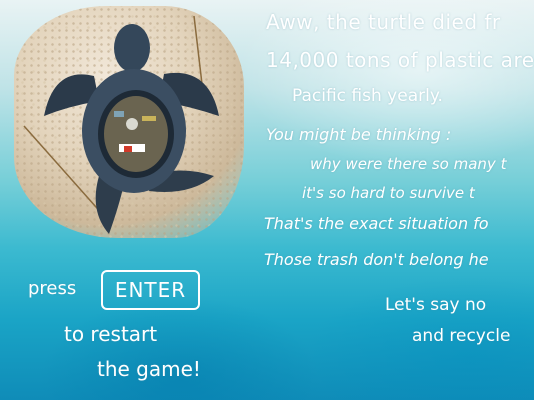  Describe the element at coordinates (149, 118) in the screenshot. I see `trash-piece-yellow` at that location.